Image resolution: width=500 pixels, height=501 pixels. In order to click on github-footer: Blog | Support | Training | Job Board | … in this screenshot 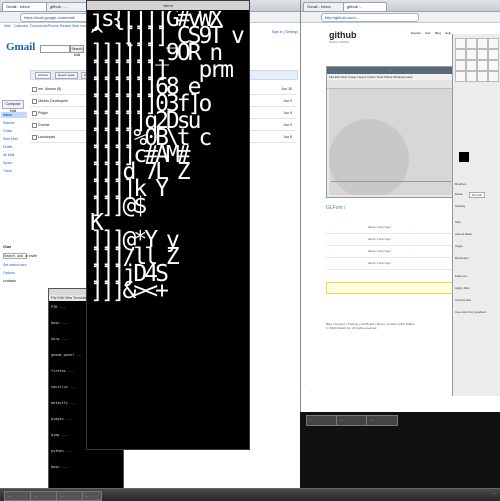, I will do `click(386, 329)`.